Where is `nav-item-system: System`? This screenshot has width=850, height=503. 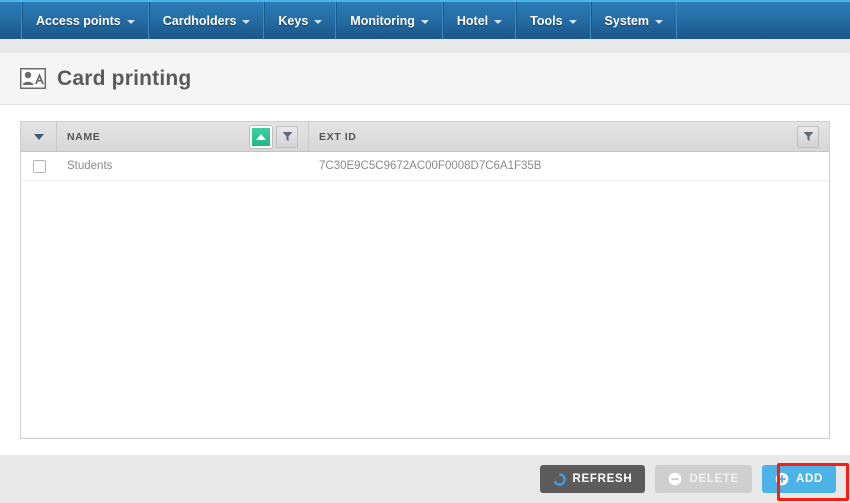 nav-item-system: System is located at coordinates (634, 20).